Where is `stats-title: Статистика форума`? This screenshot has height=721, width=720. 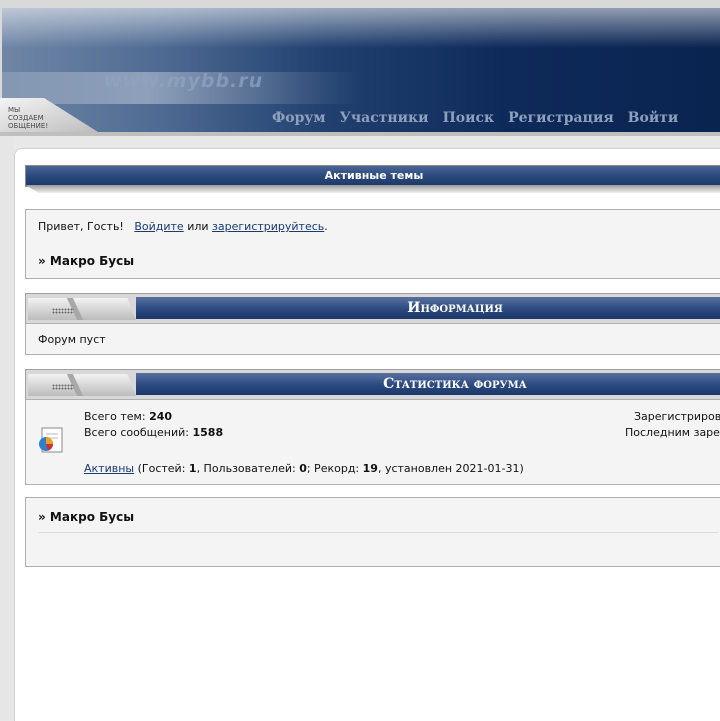 stats-title: Статистика форума is located at coordinates (455, 384).